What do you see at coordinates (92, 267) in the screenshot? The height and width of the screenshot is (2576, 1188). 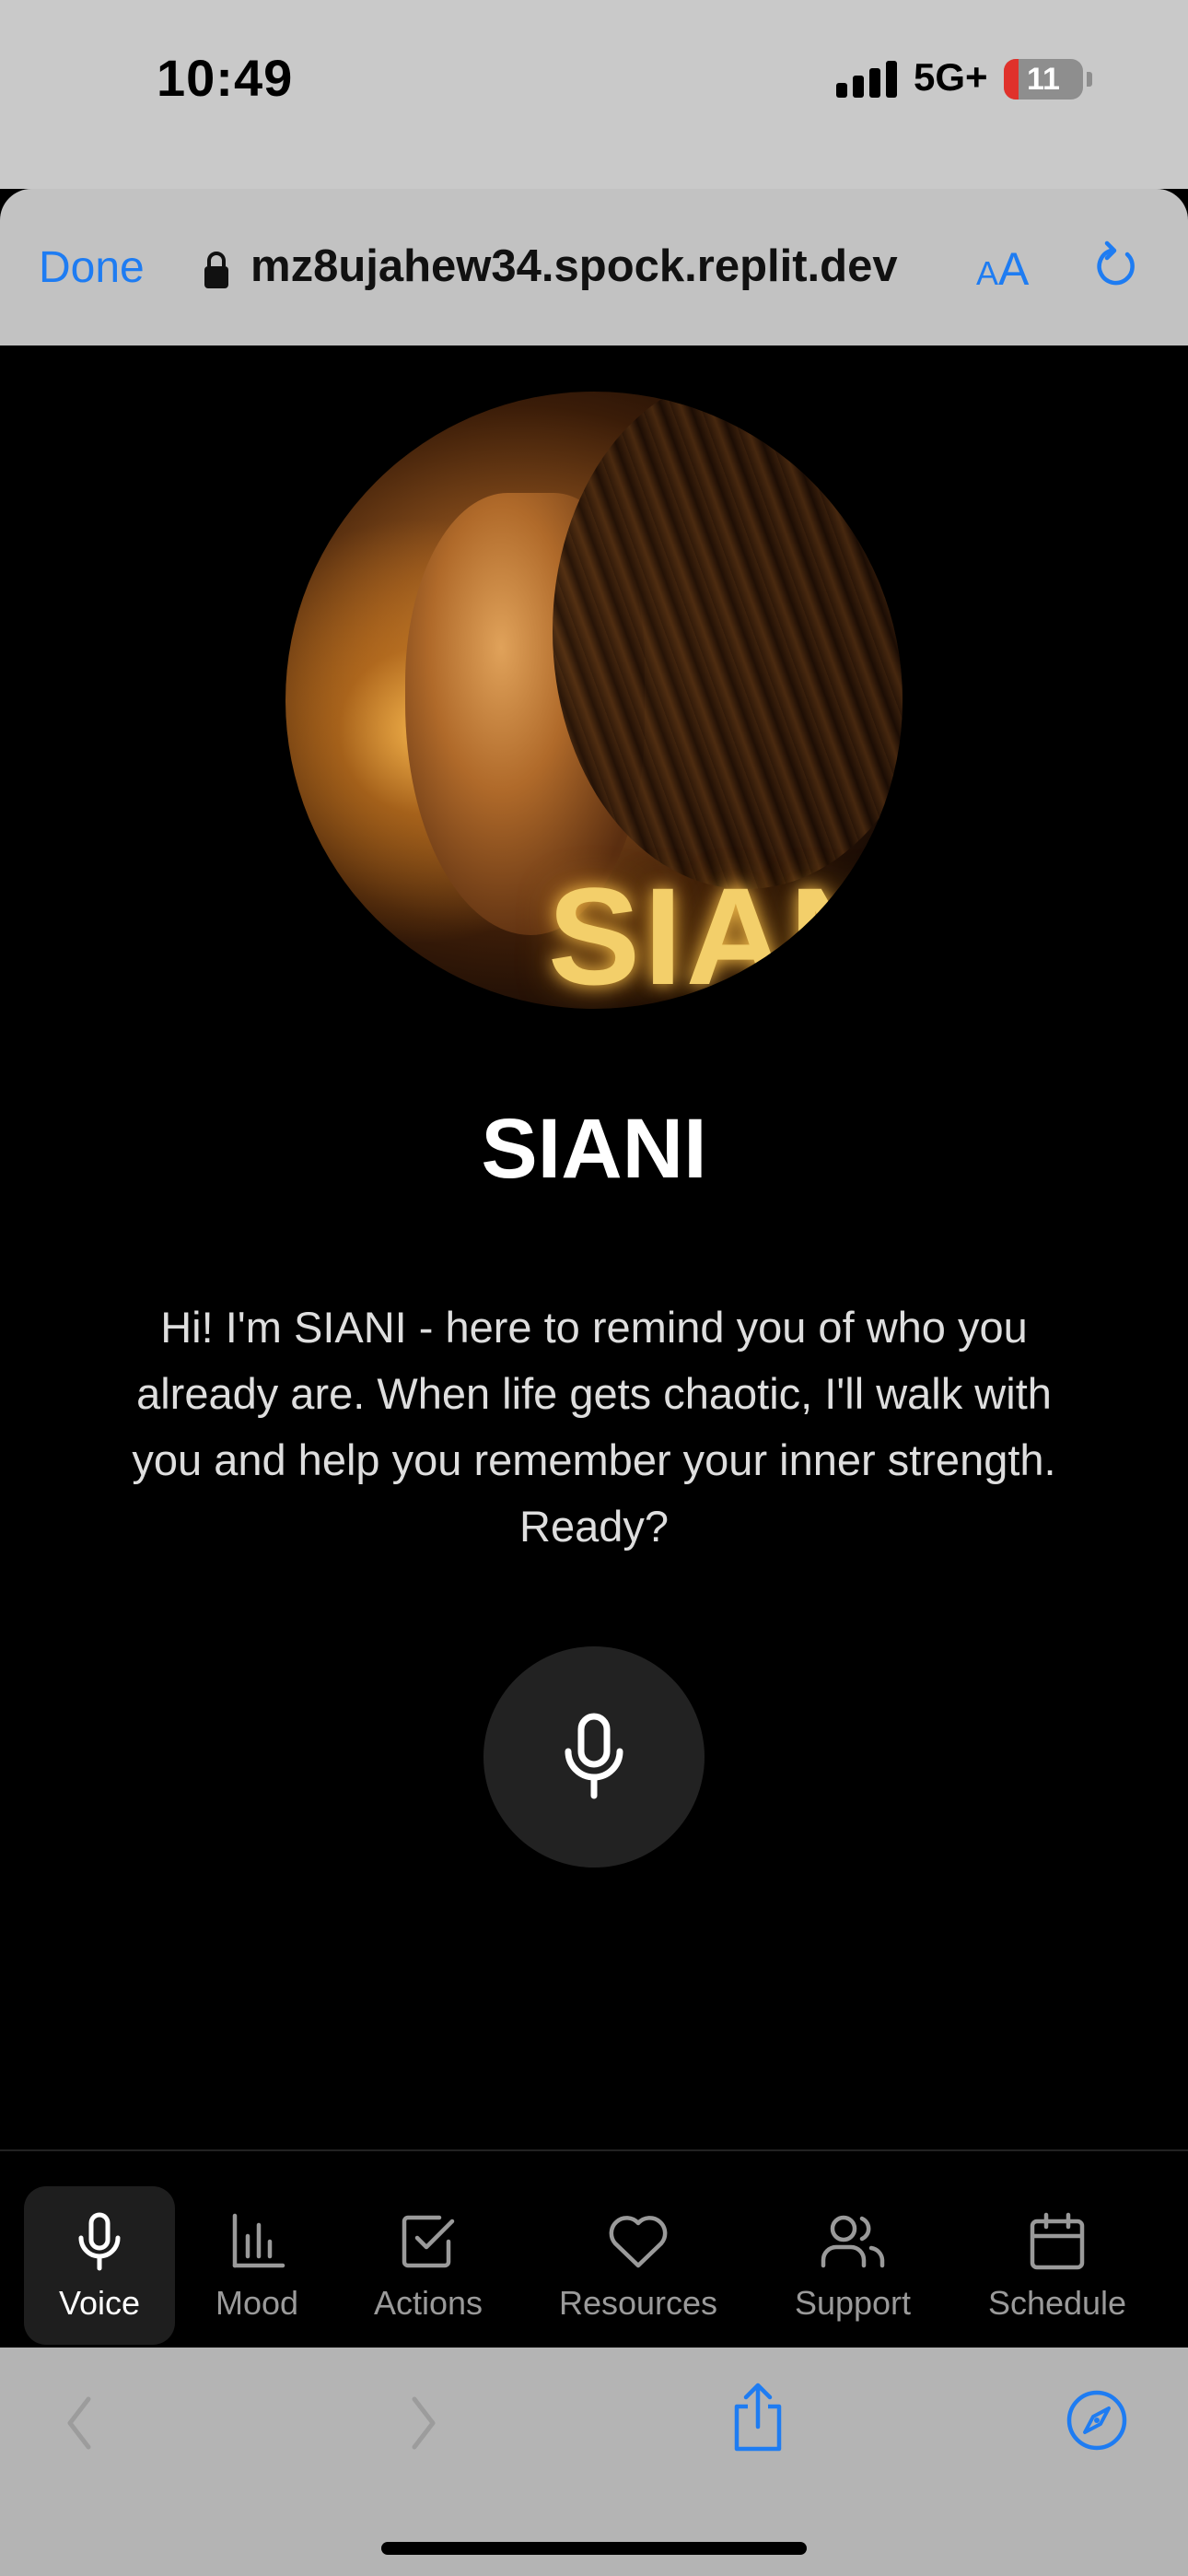 I see `done-button: Done` at bounding box center [92, 267].